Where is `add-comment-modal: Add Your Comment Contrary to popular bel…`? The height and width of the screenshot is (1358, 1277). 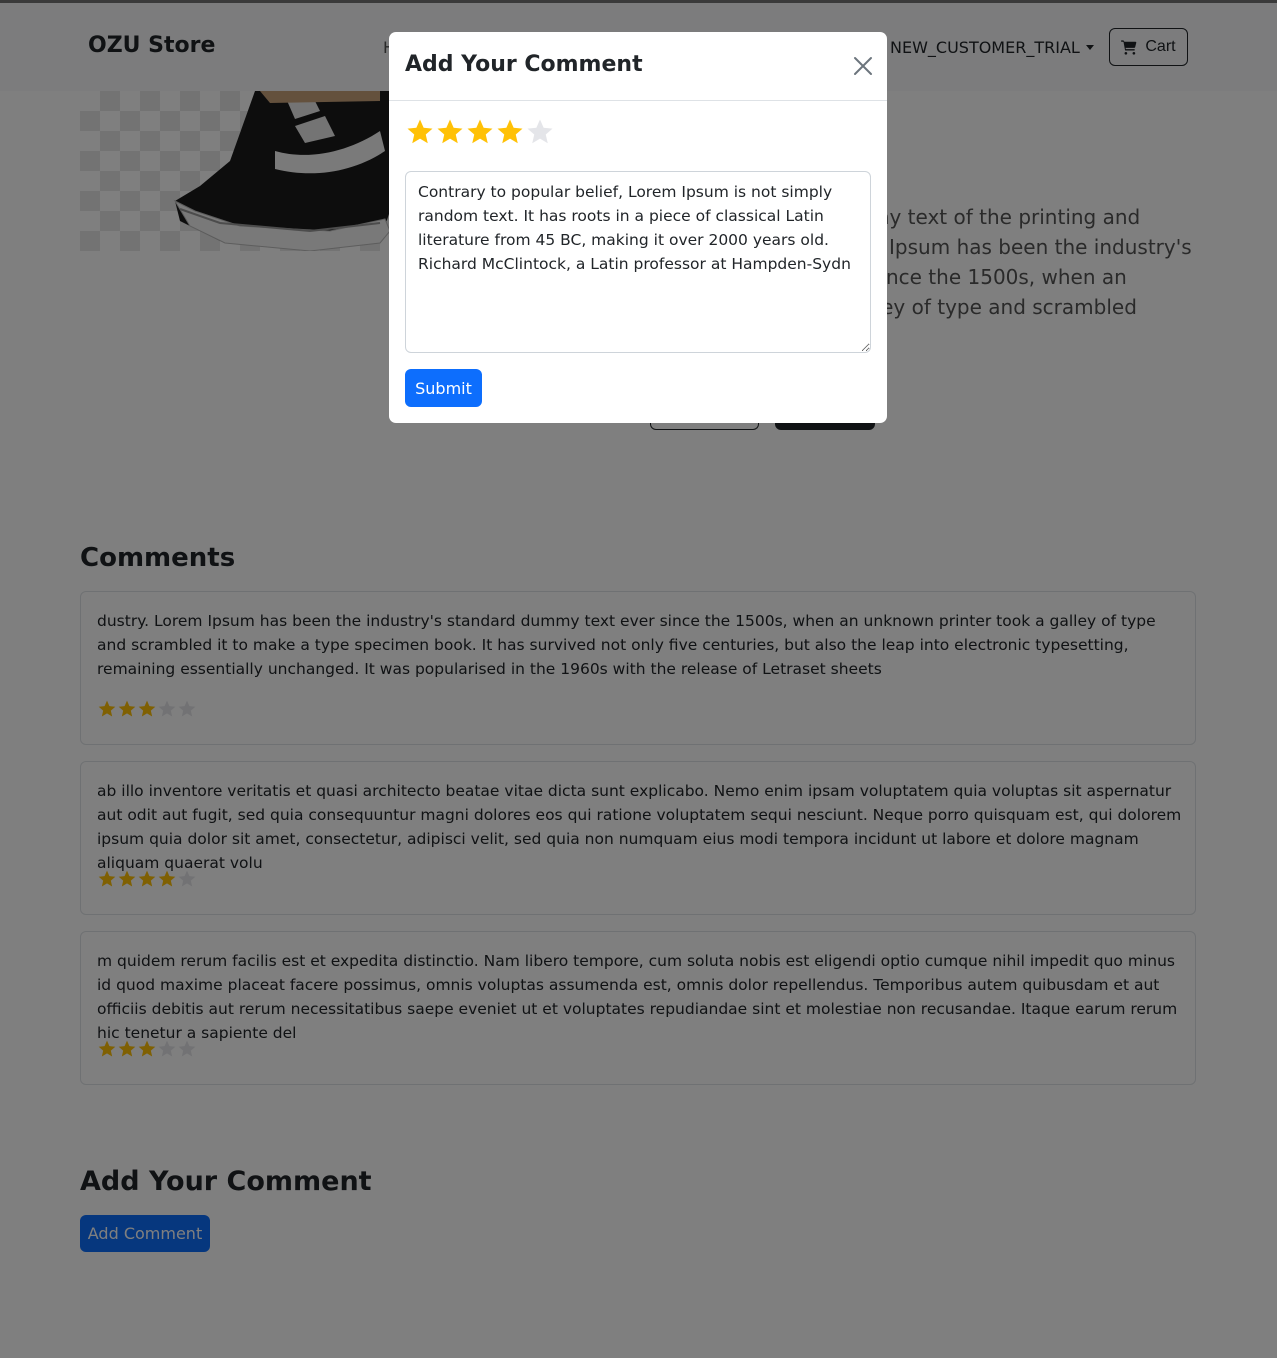 add-comment-modal: Add Your Comment Contrary to popular bel… is located at coordinates (638, 227).